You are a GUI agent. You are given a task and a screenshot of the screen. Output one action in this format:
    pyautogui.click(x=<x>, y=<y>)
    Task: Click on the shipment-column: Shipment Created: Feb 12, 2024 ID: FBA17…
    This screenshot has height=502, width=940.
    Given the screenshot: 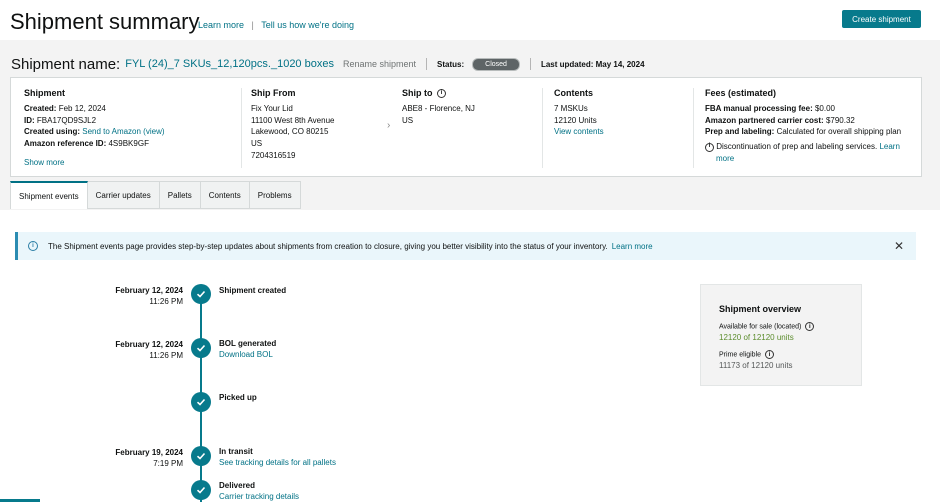 What is the action you would take?
    pyautogui.click(x=94, y=119)
    